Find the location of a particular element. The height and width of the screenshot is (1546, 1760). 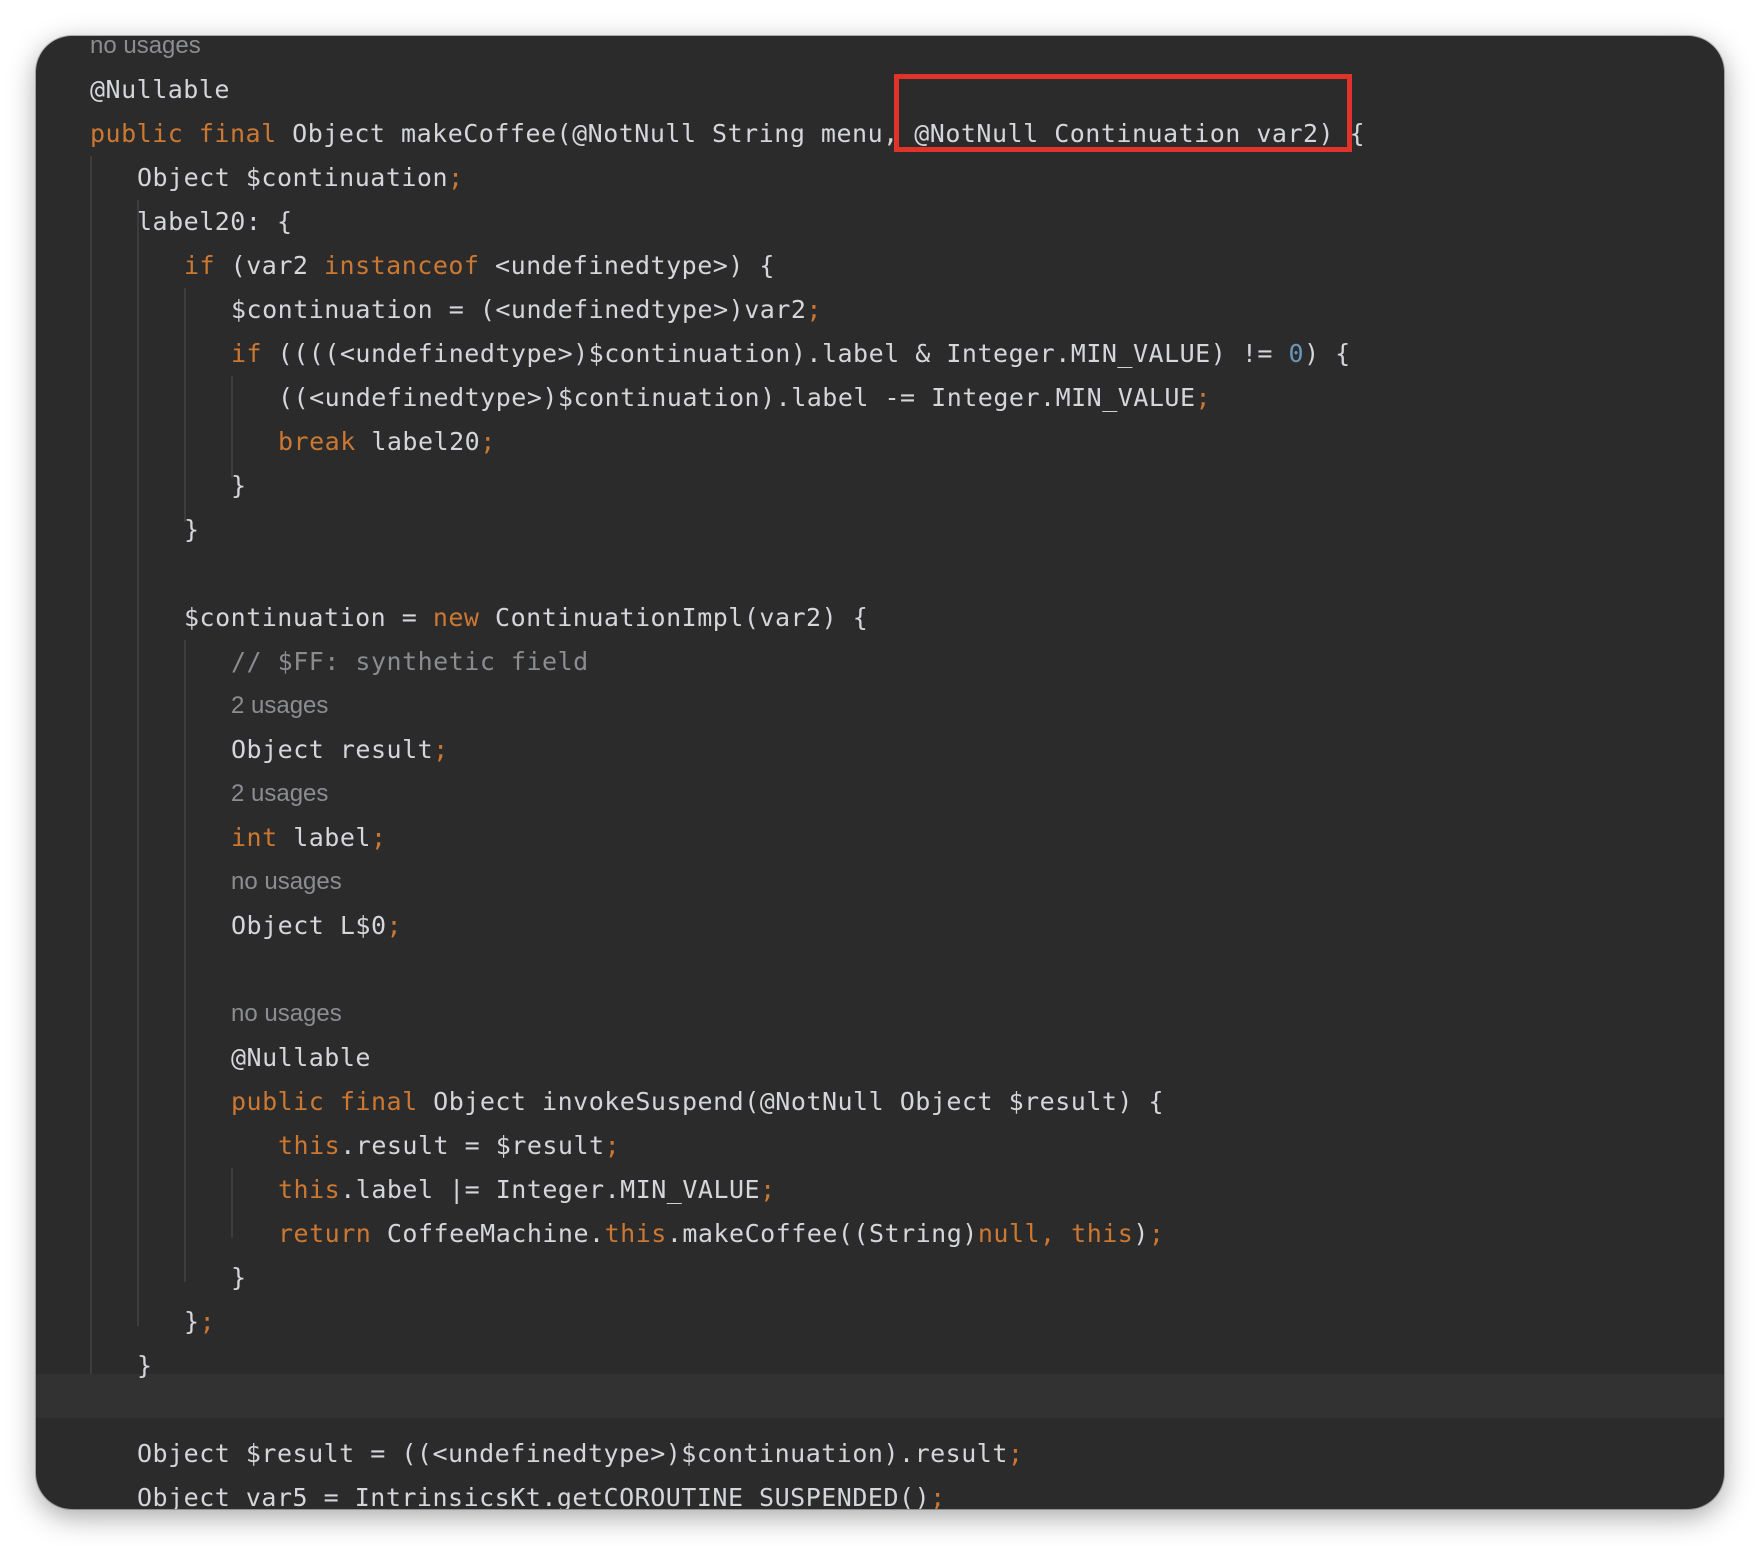

code-token: .makeCoffee((String) is located at coordinates (822, 1233).